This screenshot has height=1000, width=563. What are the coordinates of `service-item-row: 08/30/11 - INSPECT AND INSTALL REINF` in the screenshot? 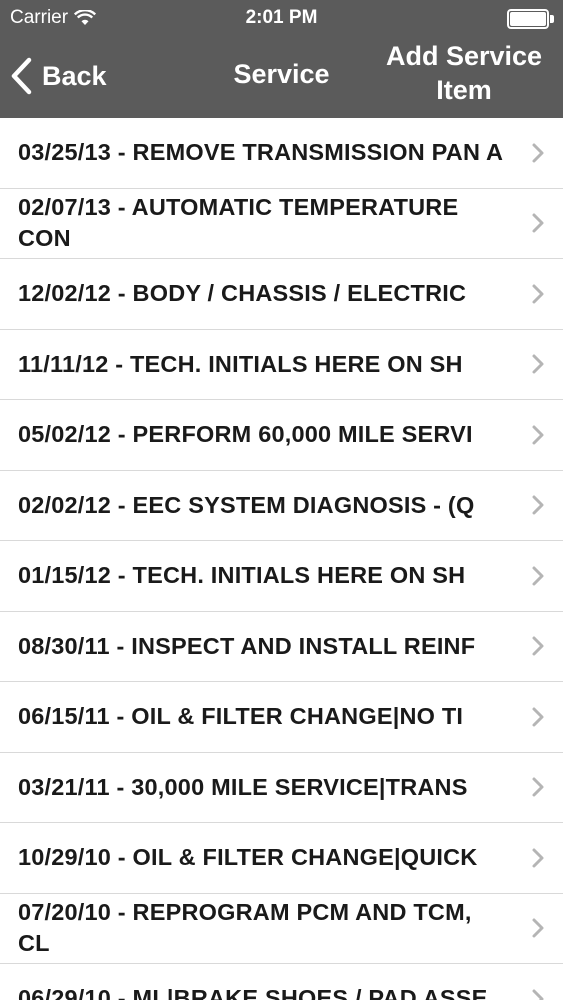 It's located at (281, 646).